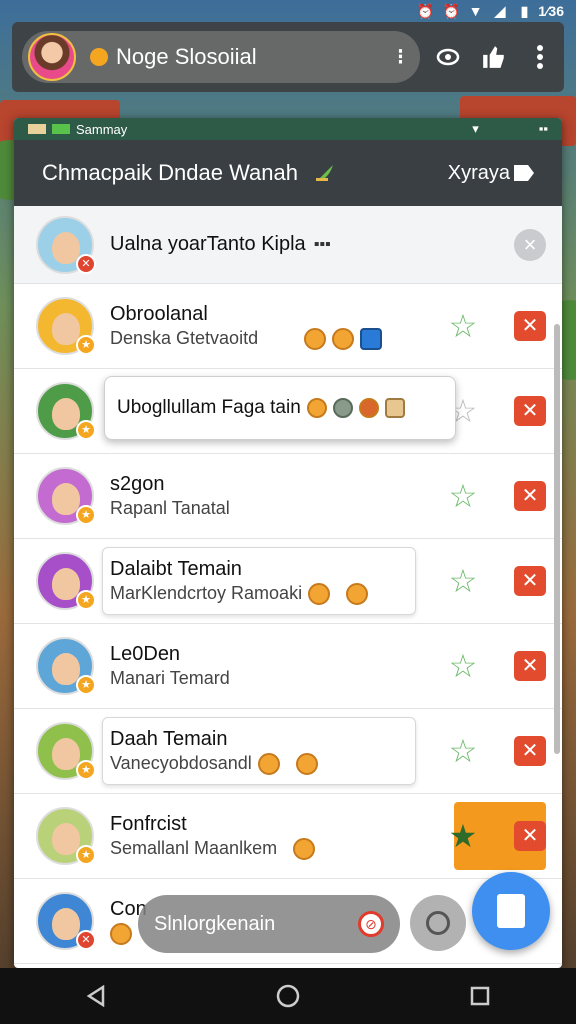 The height and width of the screenshot is (1024, 576). What do you see at coordinates (159, 313) in the screenshot?
I see `row-name: Obroolanal` at bounding box center [159, 313].